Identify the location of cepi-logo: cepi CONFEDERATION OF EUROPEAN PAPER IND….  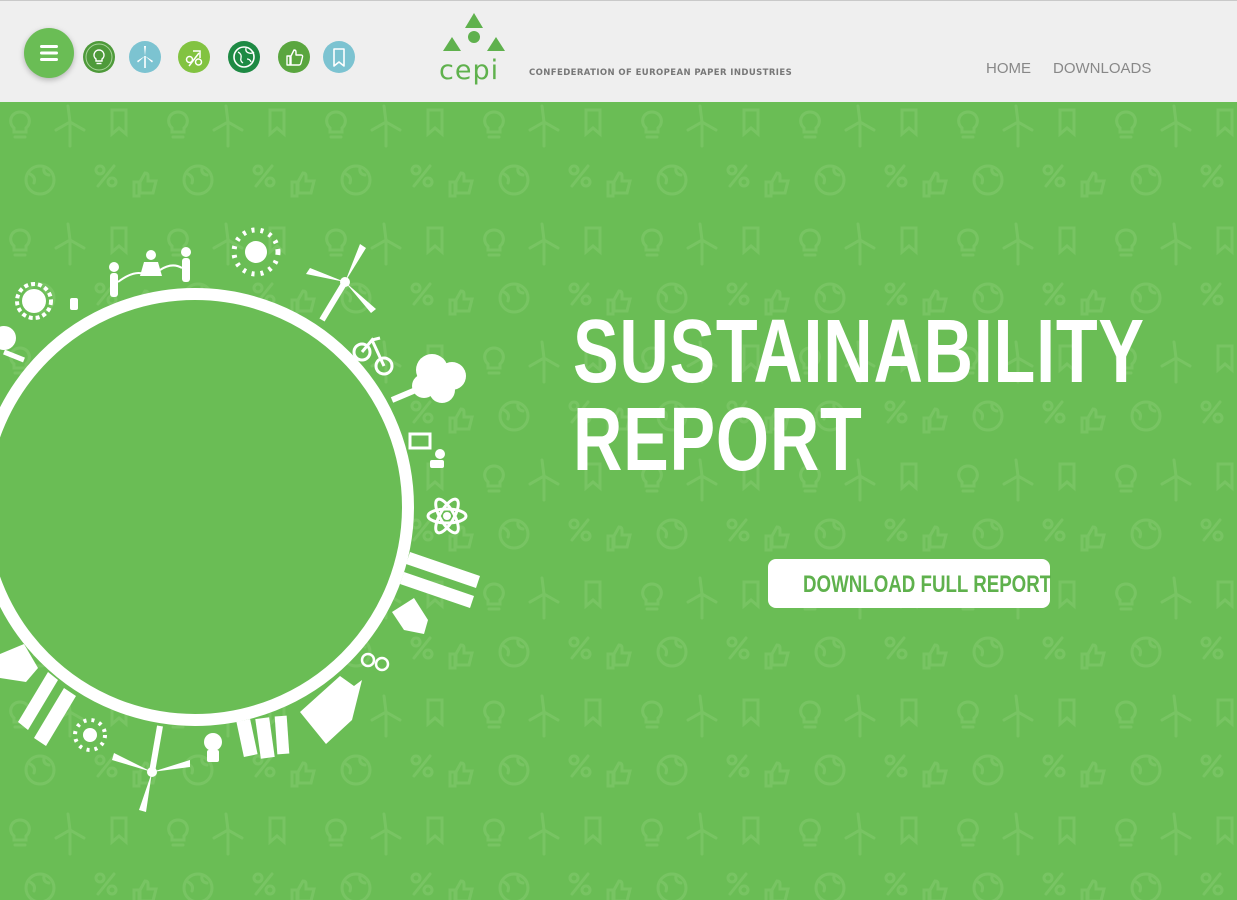
(614, 51).